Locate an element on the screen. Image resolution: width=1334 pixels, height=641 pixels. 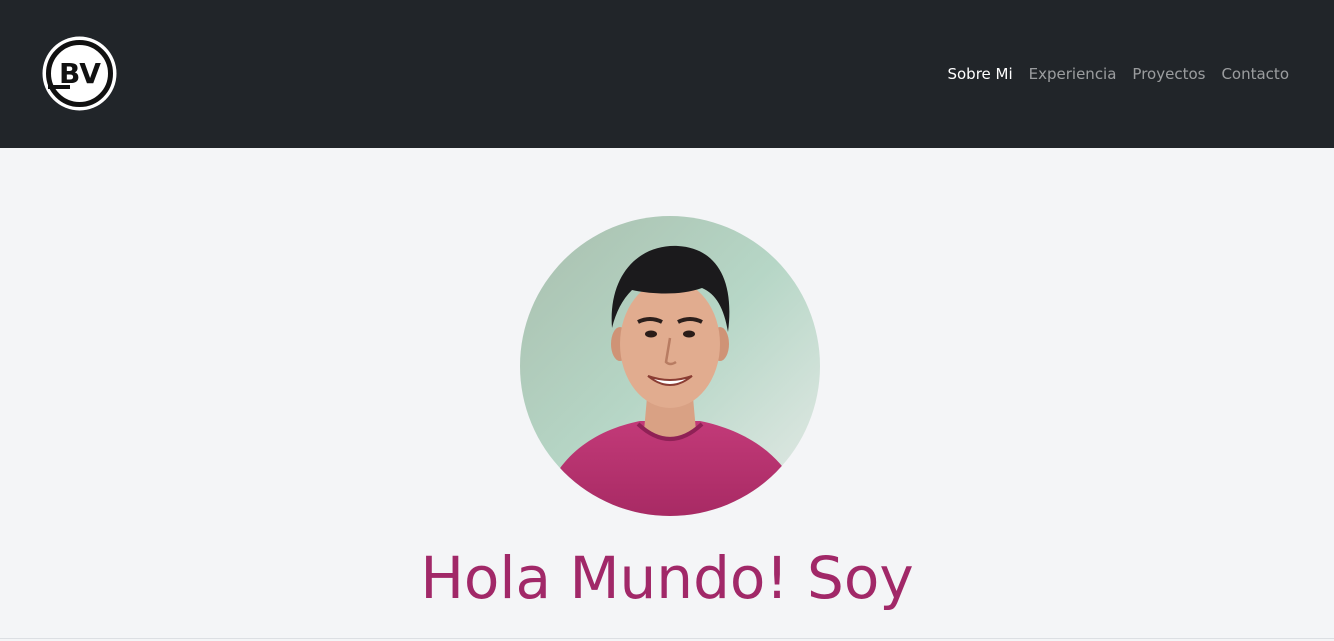
brand-logo: BV is located at coordinates (79, 73).